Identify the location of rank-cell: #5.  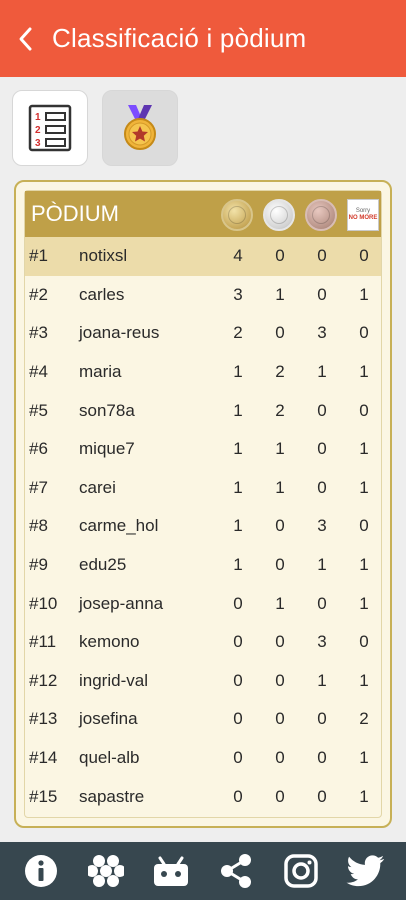
(38, 410).